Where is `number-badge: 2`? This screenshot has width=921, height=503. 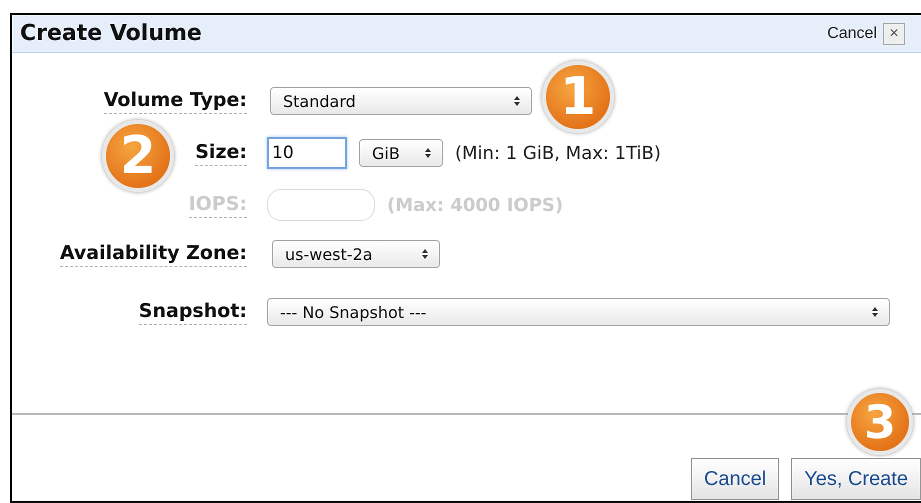
number-badge: 2 is located at coordinates (138, 156).